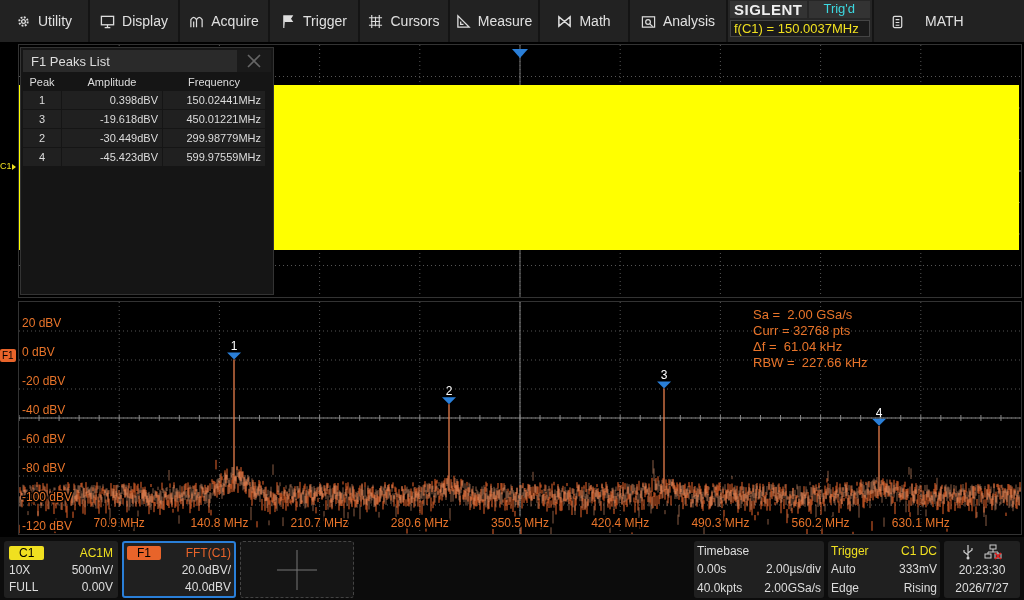 The height and width of the screenshot is (600, 1024). I want to click on card-title: Timebase, so click(723, 551).